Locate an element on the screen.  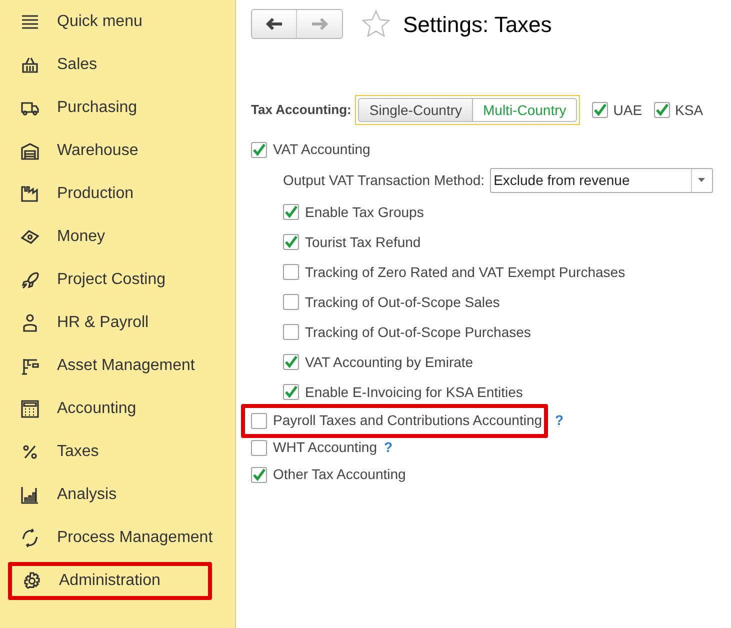
rocket-icon is located at coordinates (30, 280).